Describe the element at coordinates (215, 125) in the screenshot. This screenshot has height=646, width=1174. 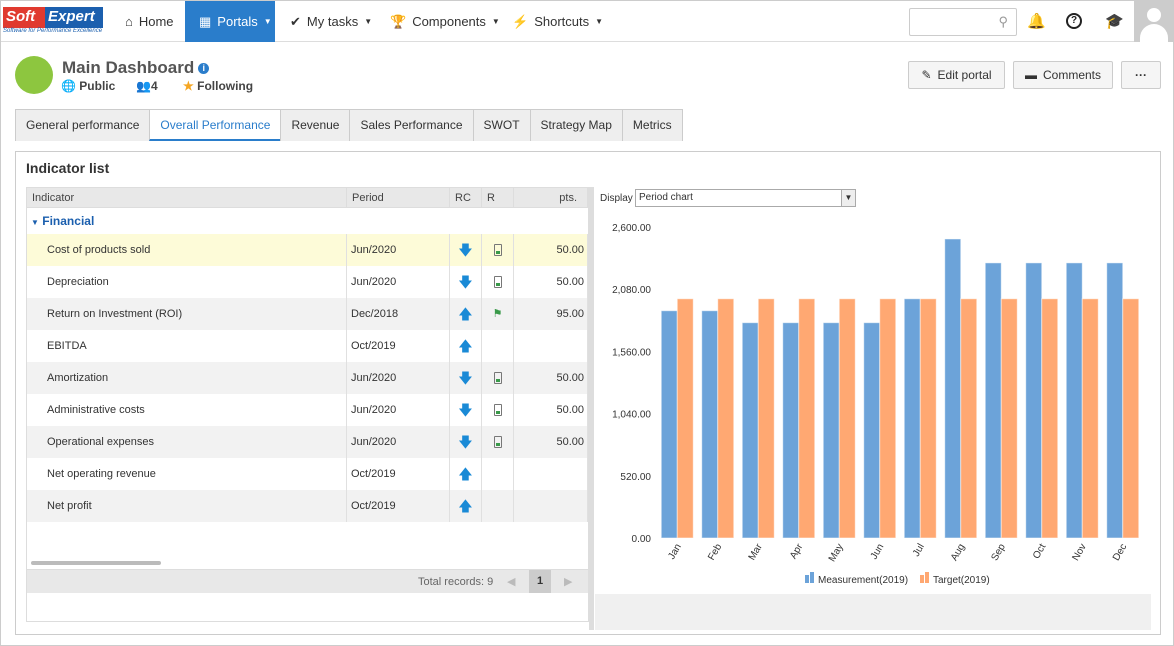
I see `tab-overall-performance: Overall Performance` at that location.